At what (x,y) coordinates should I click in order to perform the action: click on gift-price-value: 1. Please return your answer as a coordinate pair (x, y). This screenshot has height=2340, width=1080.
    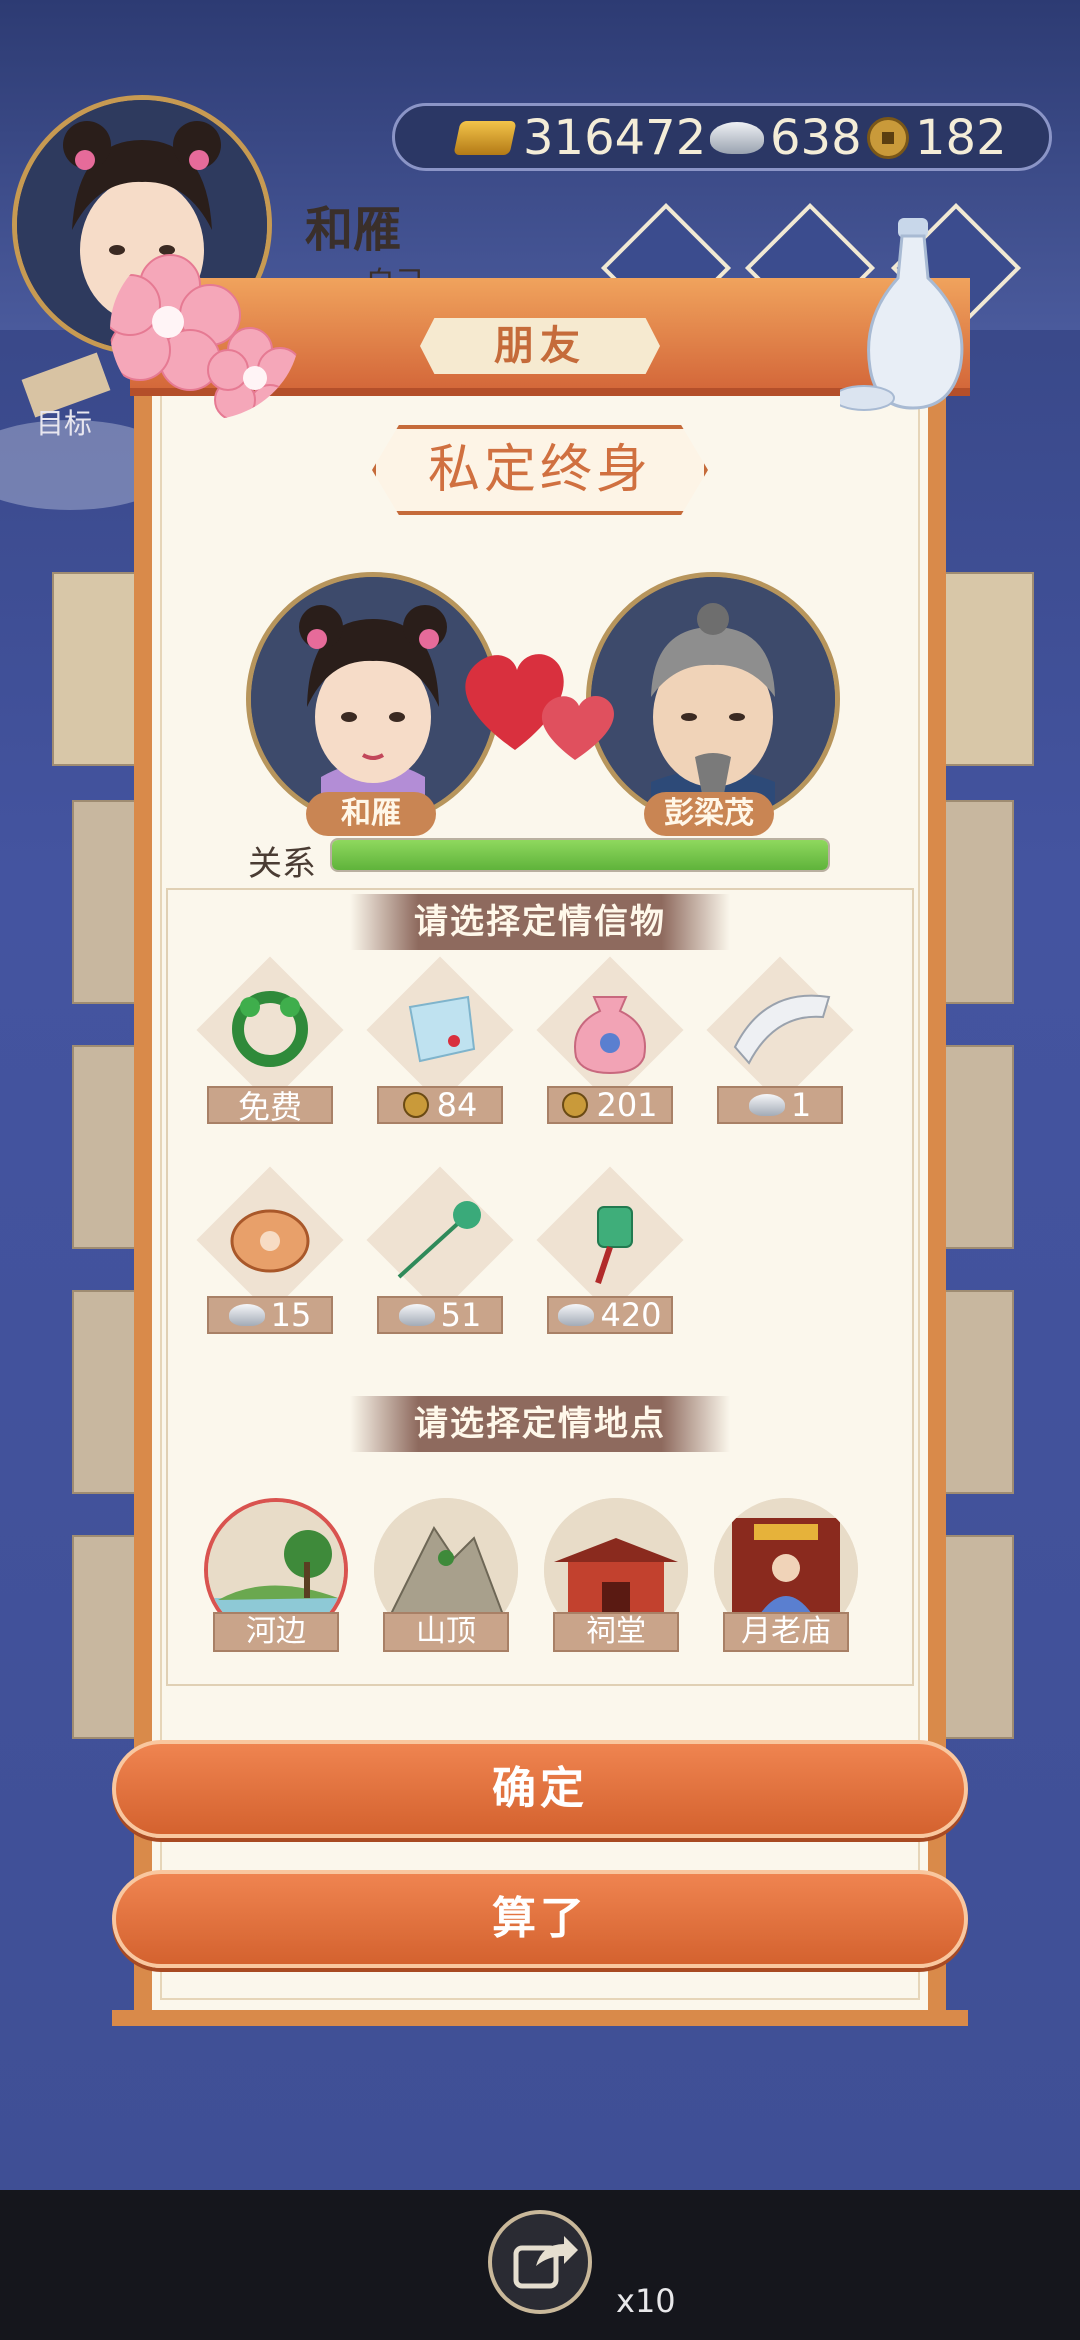
    Looking at the image, I should click on (801, 1105).